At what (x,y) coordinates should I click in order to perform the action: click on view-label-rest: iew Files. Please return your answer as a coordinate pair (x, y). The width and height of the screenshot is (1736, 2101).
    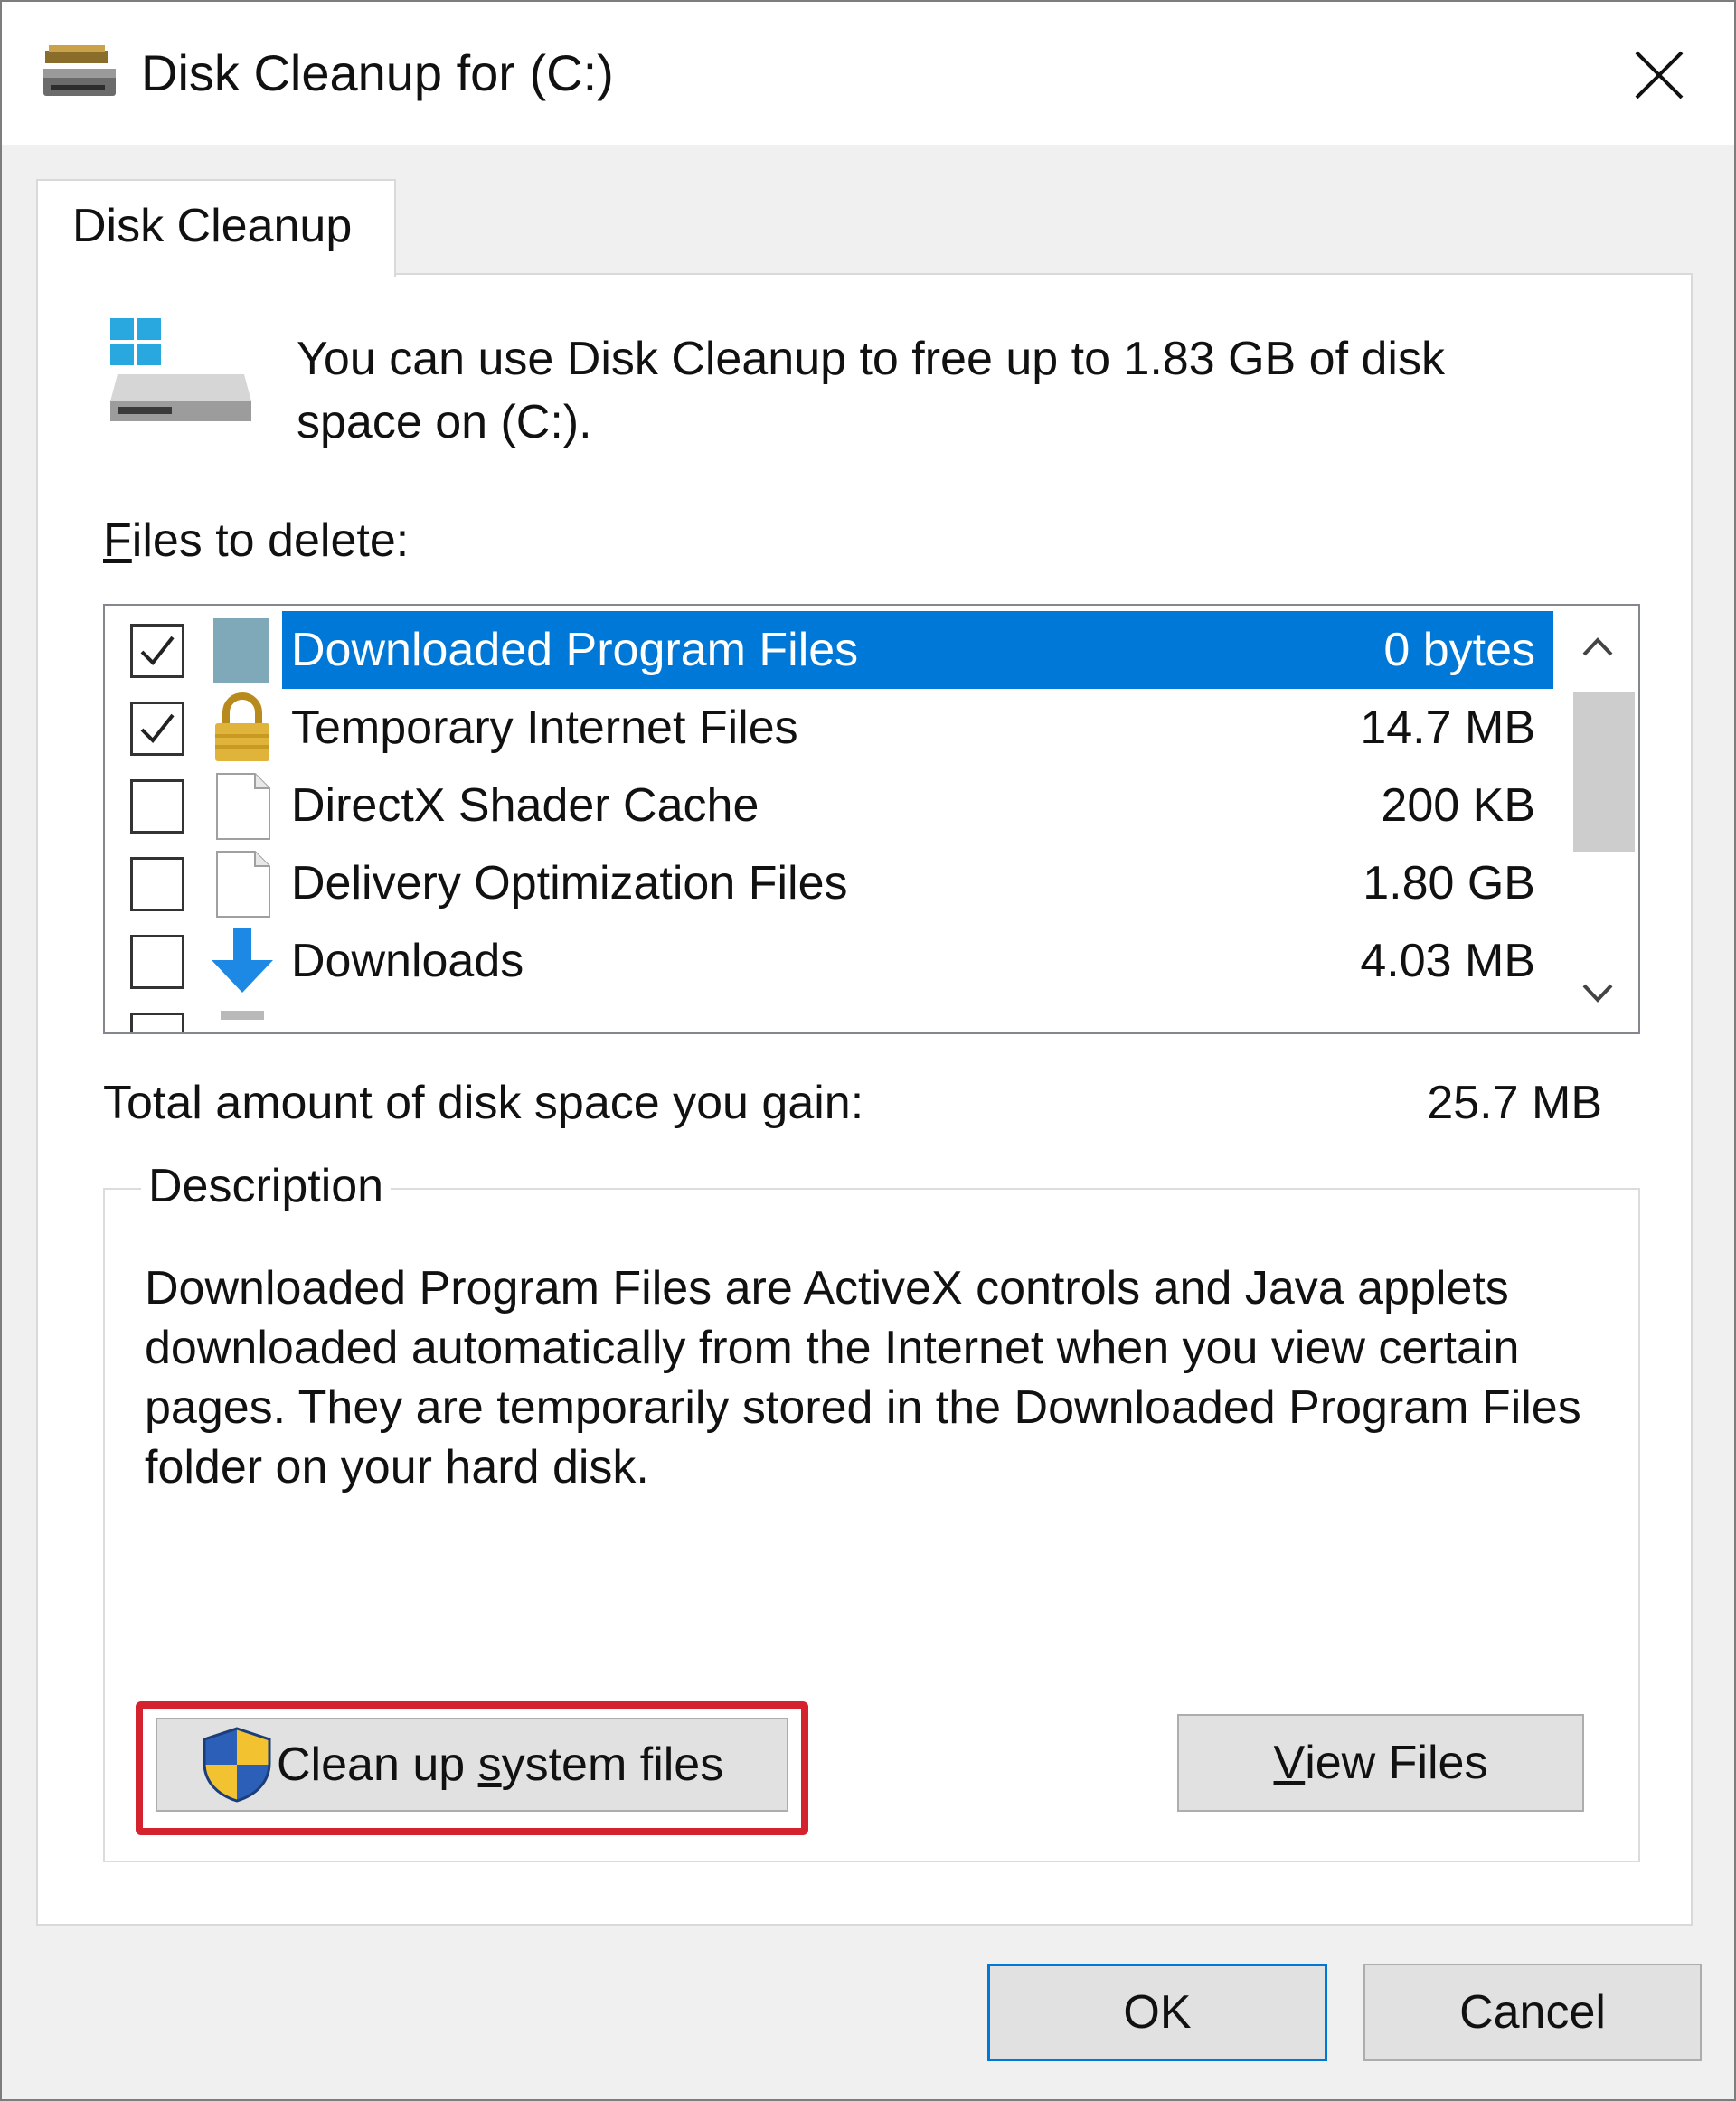
    Looking at the image, I should click on (1397, 1763).